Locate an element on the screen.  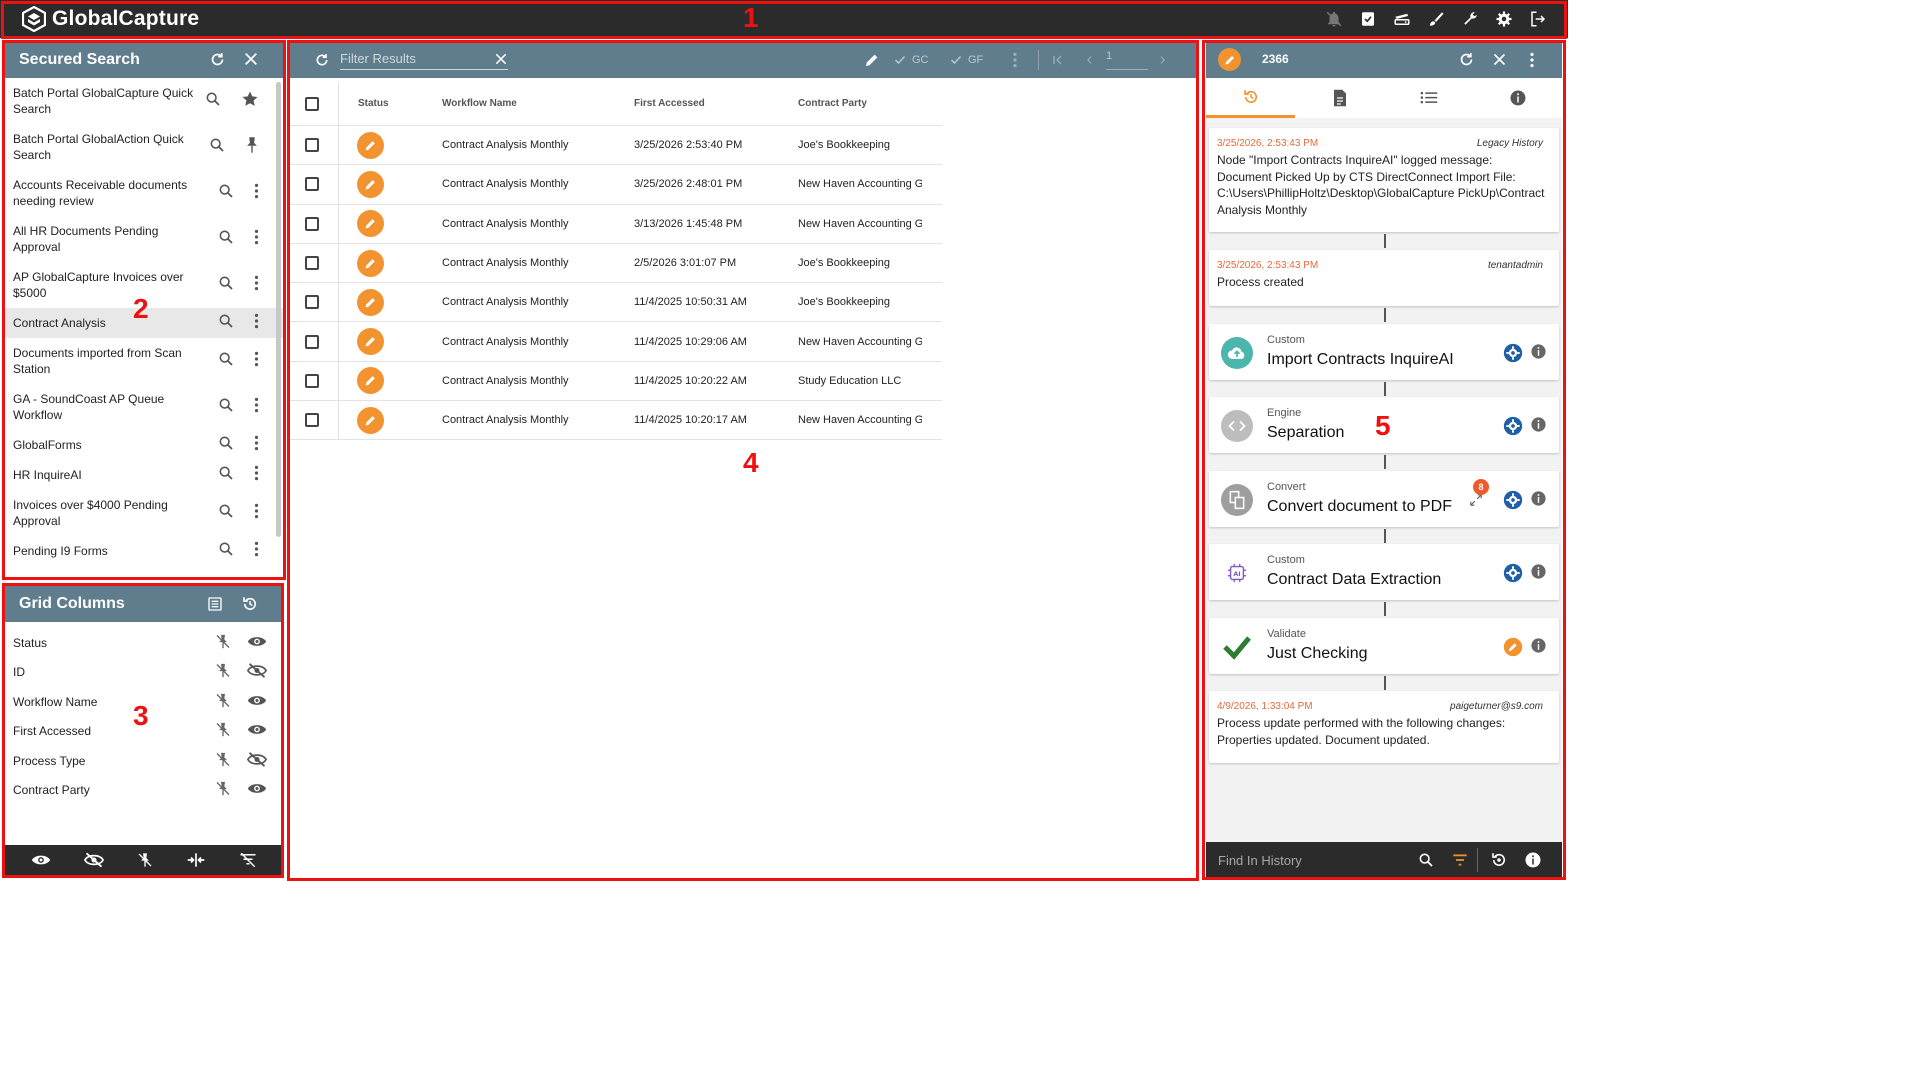
filter-results-input is located at coordinates (424, 59).